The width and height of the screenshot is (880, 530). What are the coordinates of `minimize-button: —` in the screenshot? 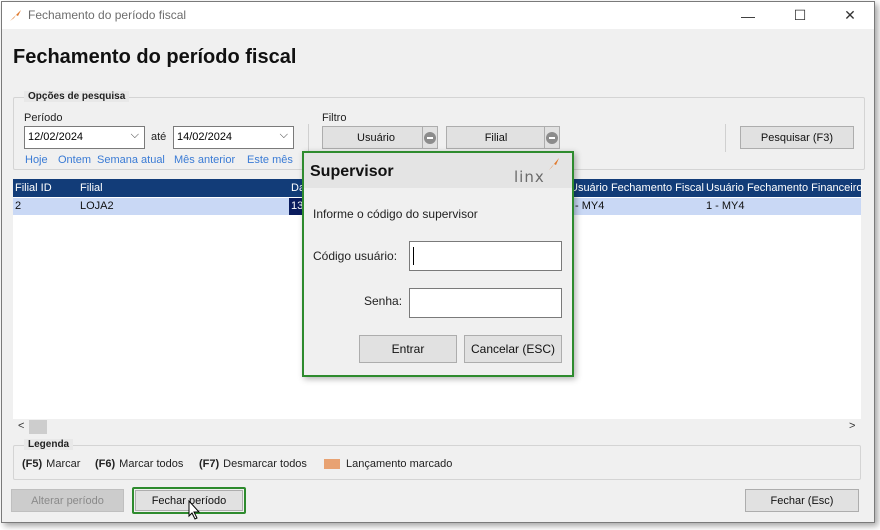 It's located at (748, 15).